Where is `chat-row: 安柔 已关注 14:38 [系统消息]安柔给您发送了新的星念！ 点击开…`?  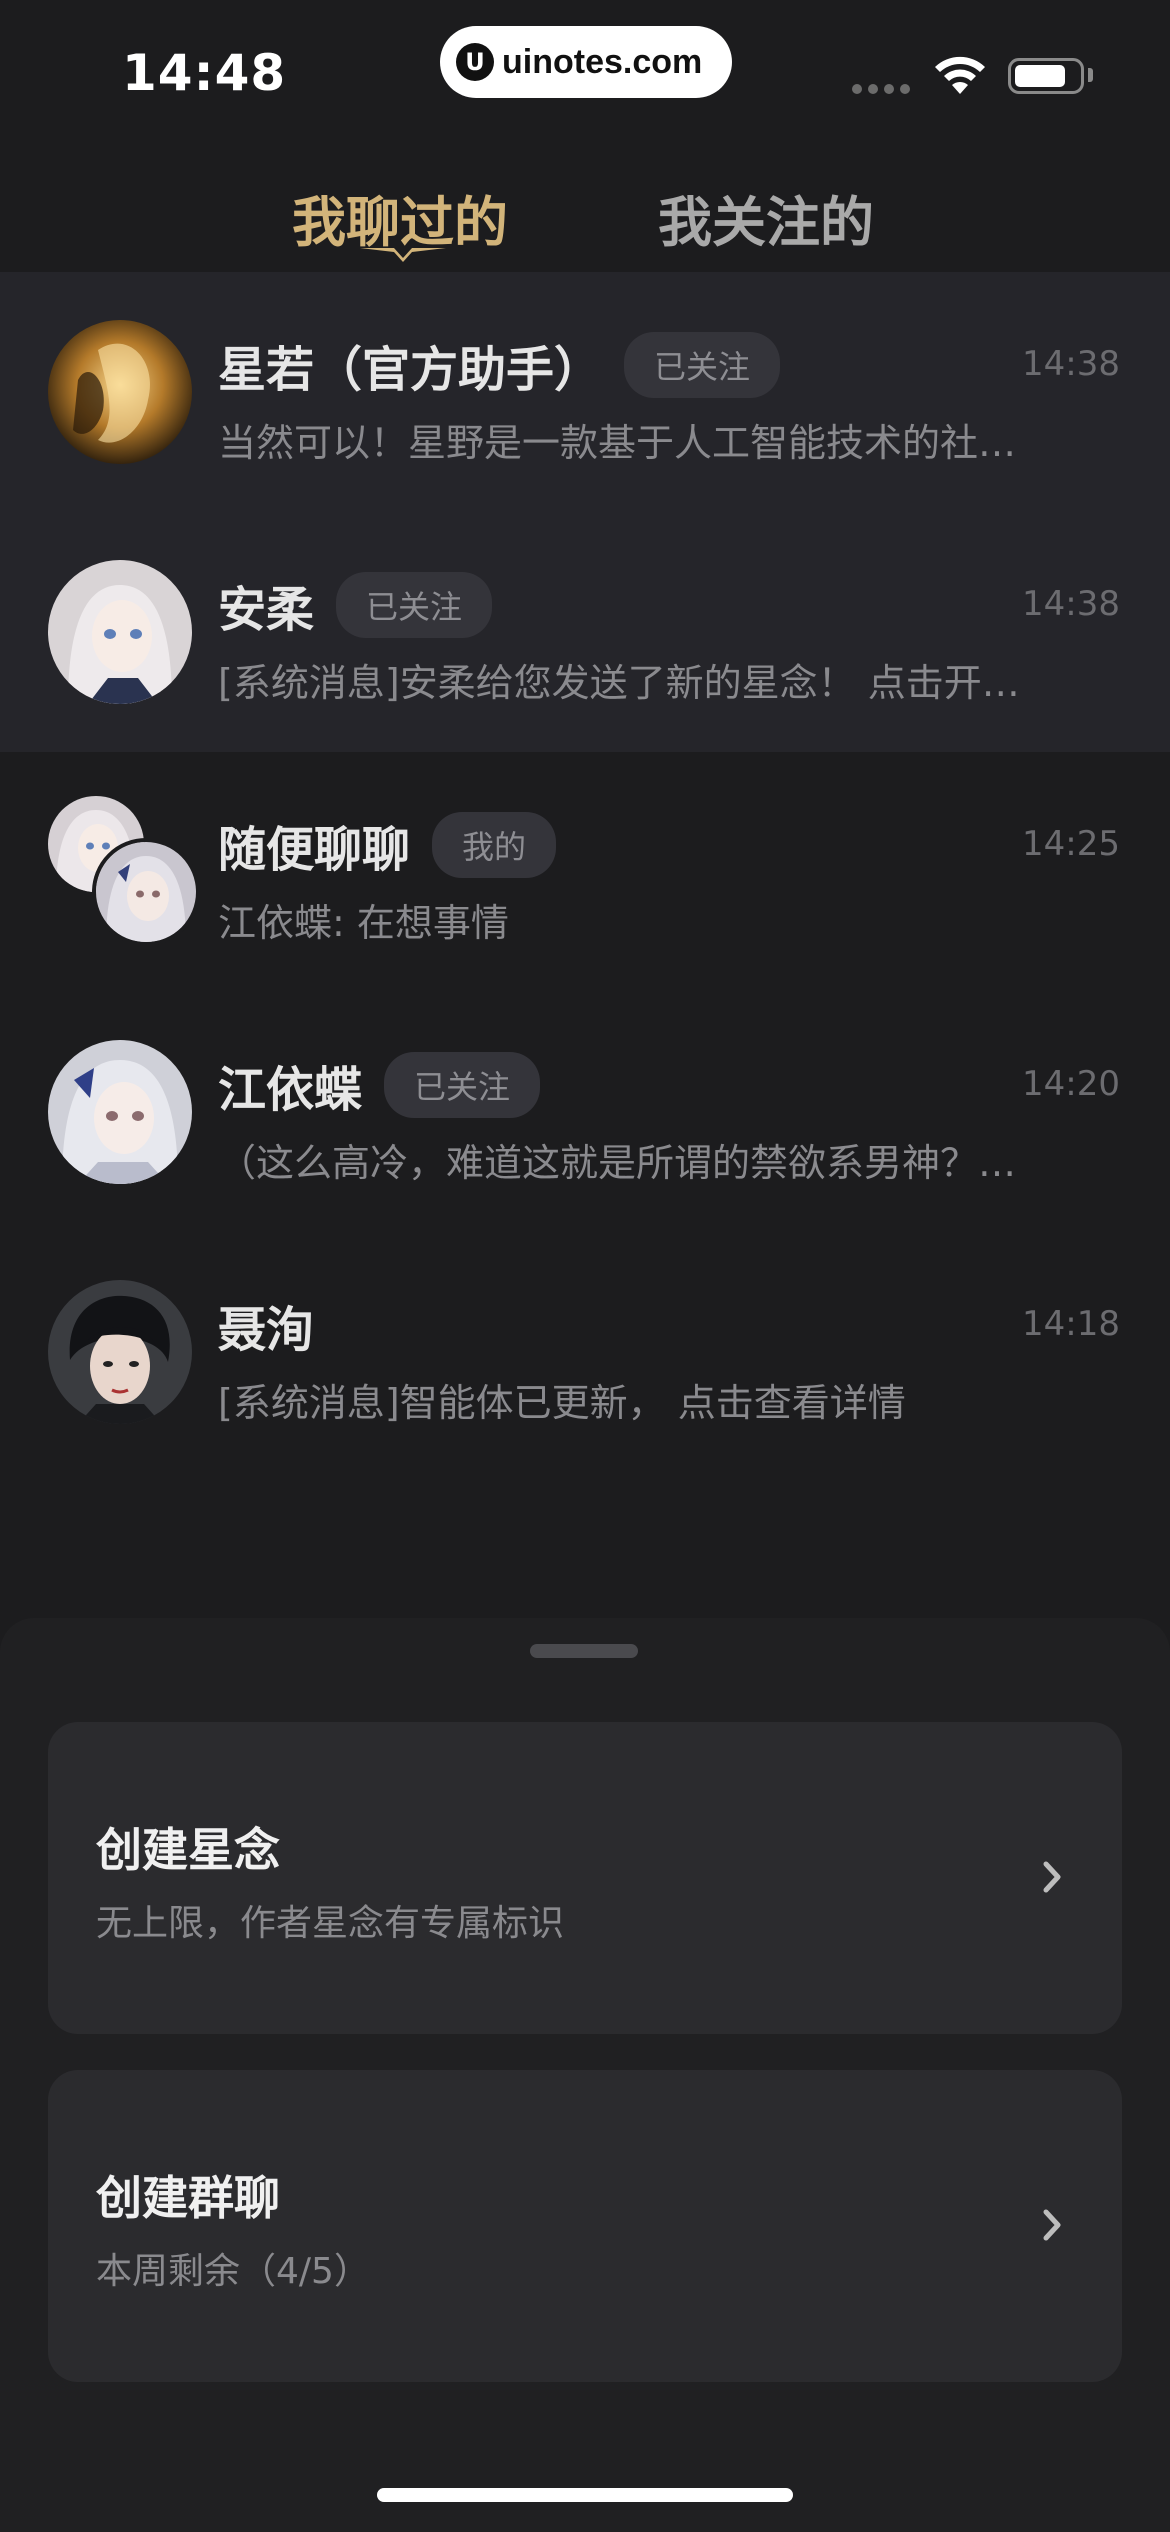
chat-row: 安柔 已关注 14:38 [系统消息]安柔给您发送了新的星念！ 点击开… is located at coordinates (585, 632).